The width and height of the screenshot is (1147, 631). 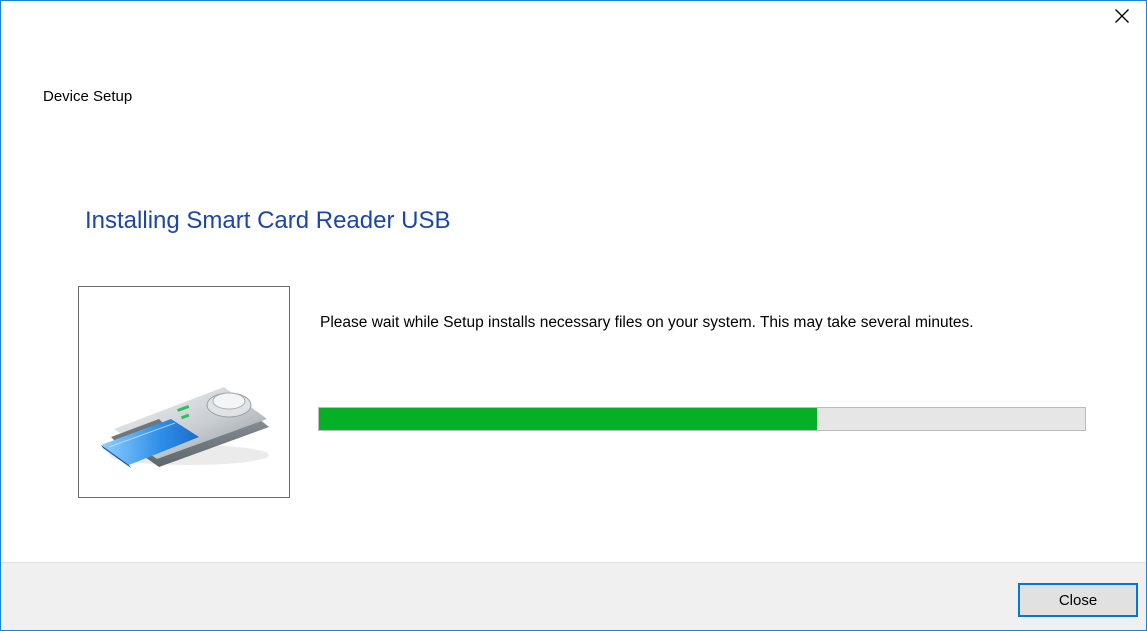 I want to click on installation-heading: Installing Smart Card Reader USB, so click(x=268, y=220).